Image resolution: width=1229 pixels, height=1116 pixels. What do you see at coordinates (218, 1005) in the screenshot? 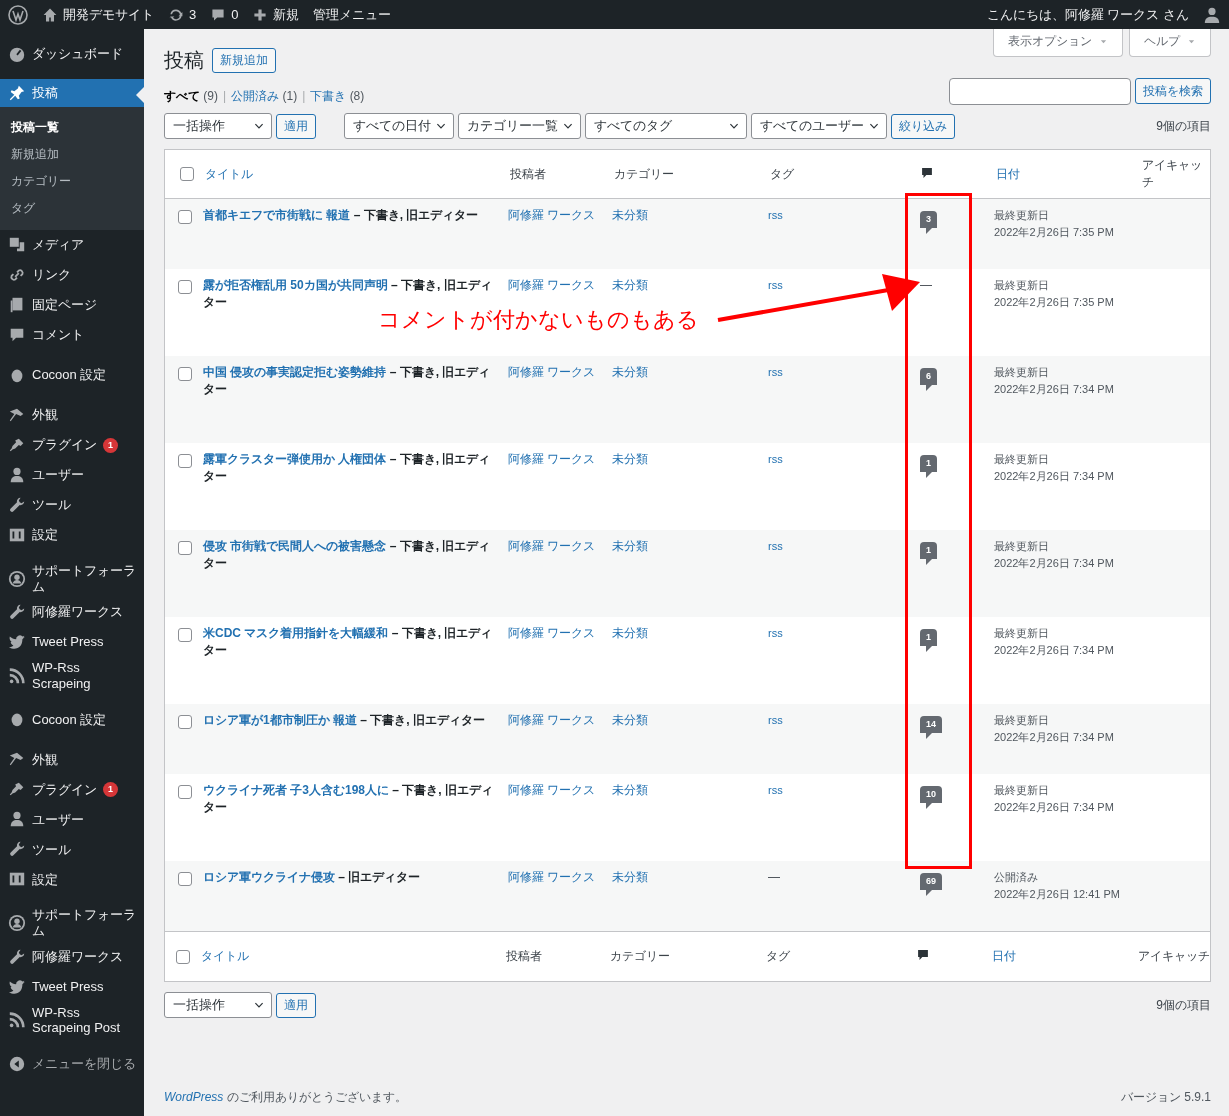
I see `bulk-action-select: 一括操作` at bounding box center [218, 1005].